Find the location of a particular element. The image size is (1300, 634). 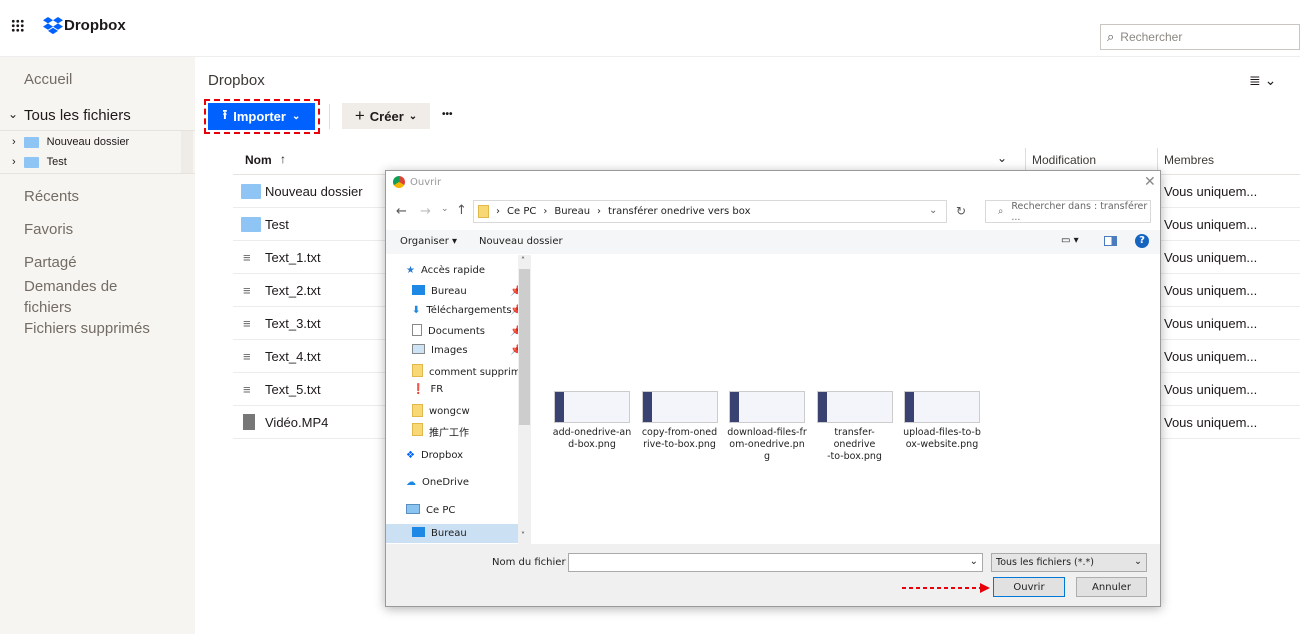

column-modified: Modification is located at coordinates (1064, 160).